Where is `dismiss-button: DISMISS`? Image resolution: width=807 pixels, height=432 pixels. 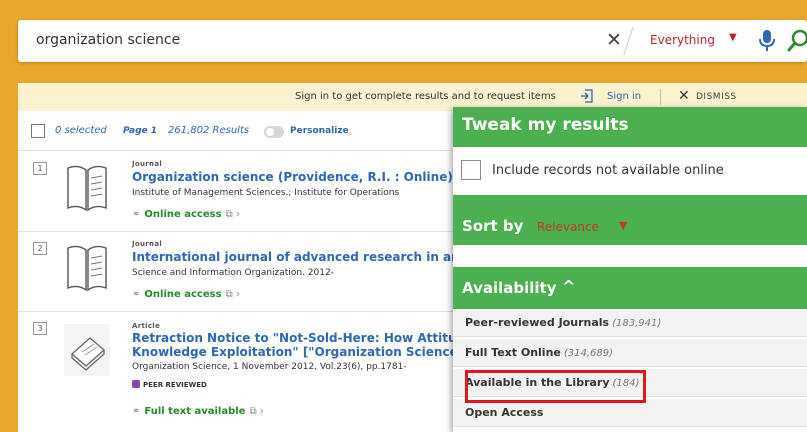
dismiss-button: DISMISS is located at coordinates (716, 97).